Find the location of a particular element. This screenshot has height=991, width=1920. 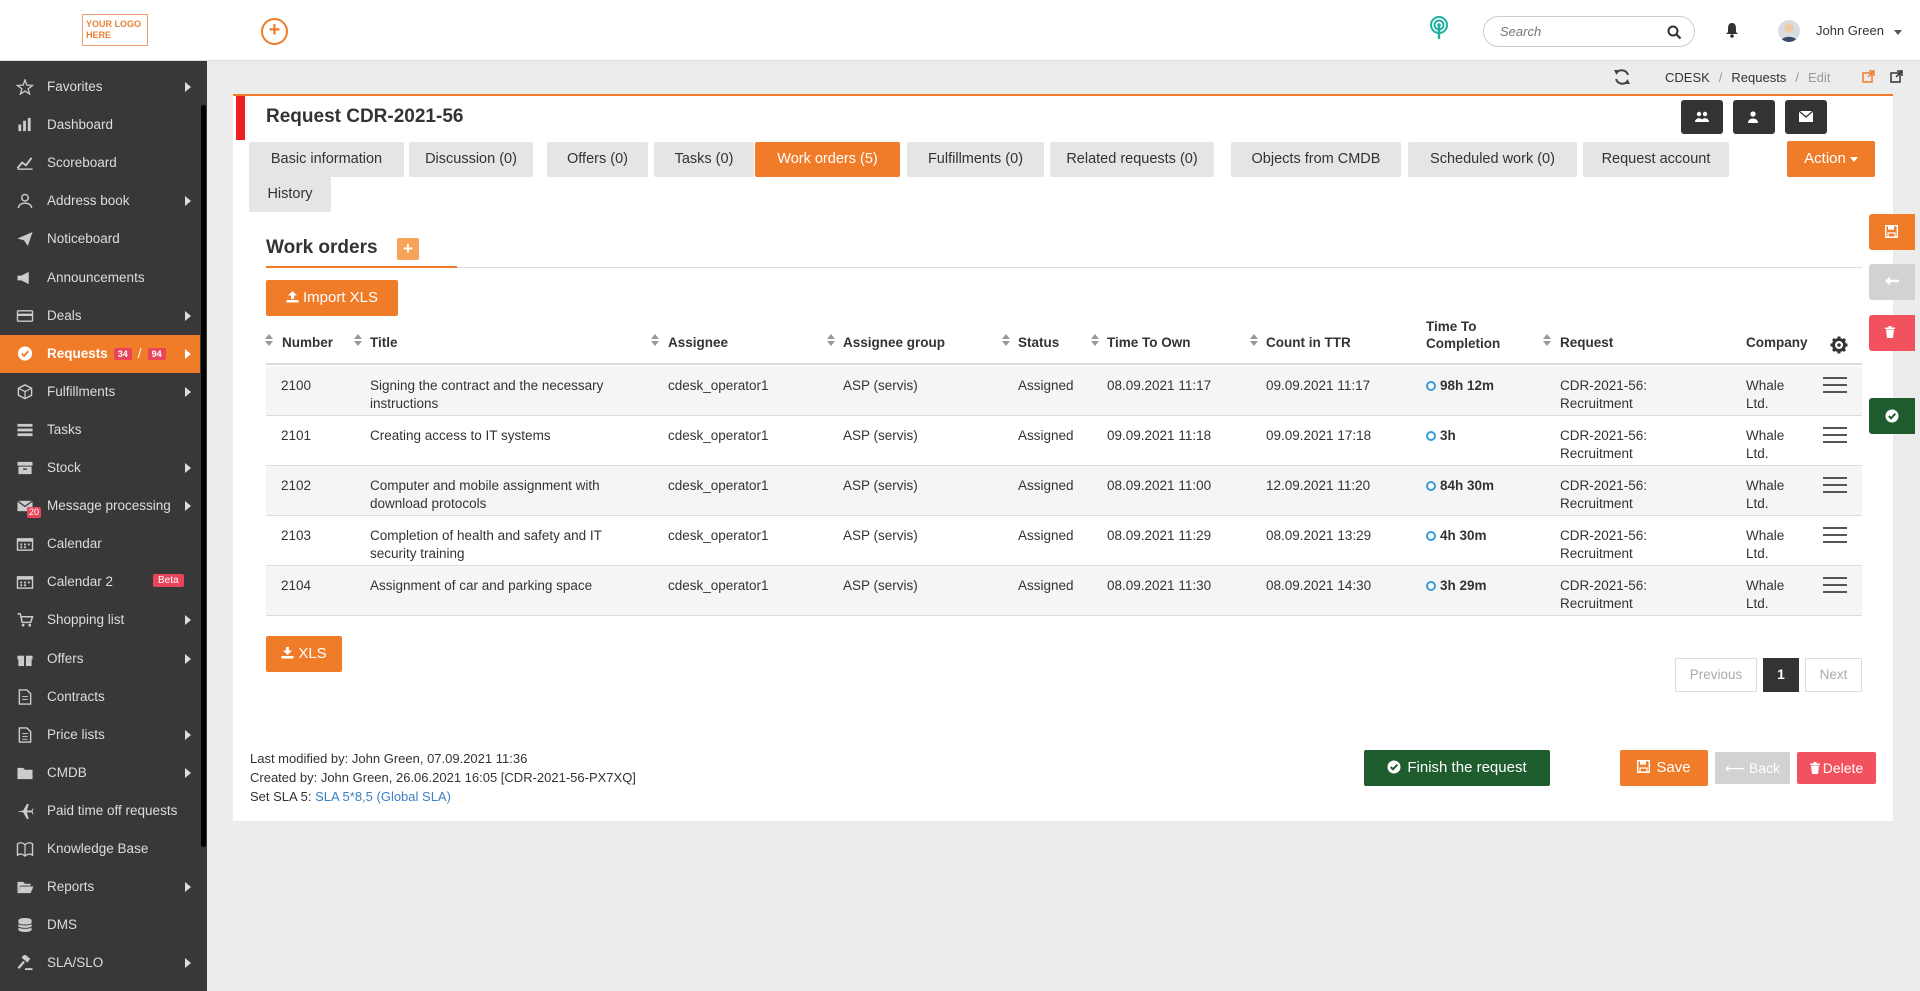

back-button: ⟵ Back is located at coordinates (1752, 768).